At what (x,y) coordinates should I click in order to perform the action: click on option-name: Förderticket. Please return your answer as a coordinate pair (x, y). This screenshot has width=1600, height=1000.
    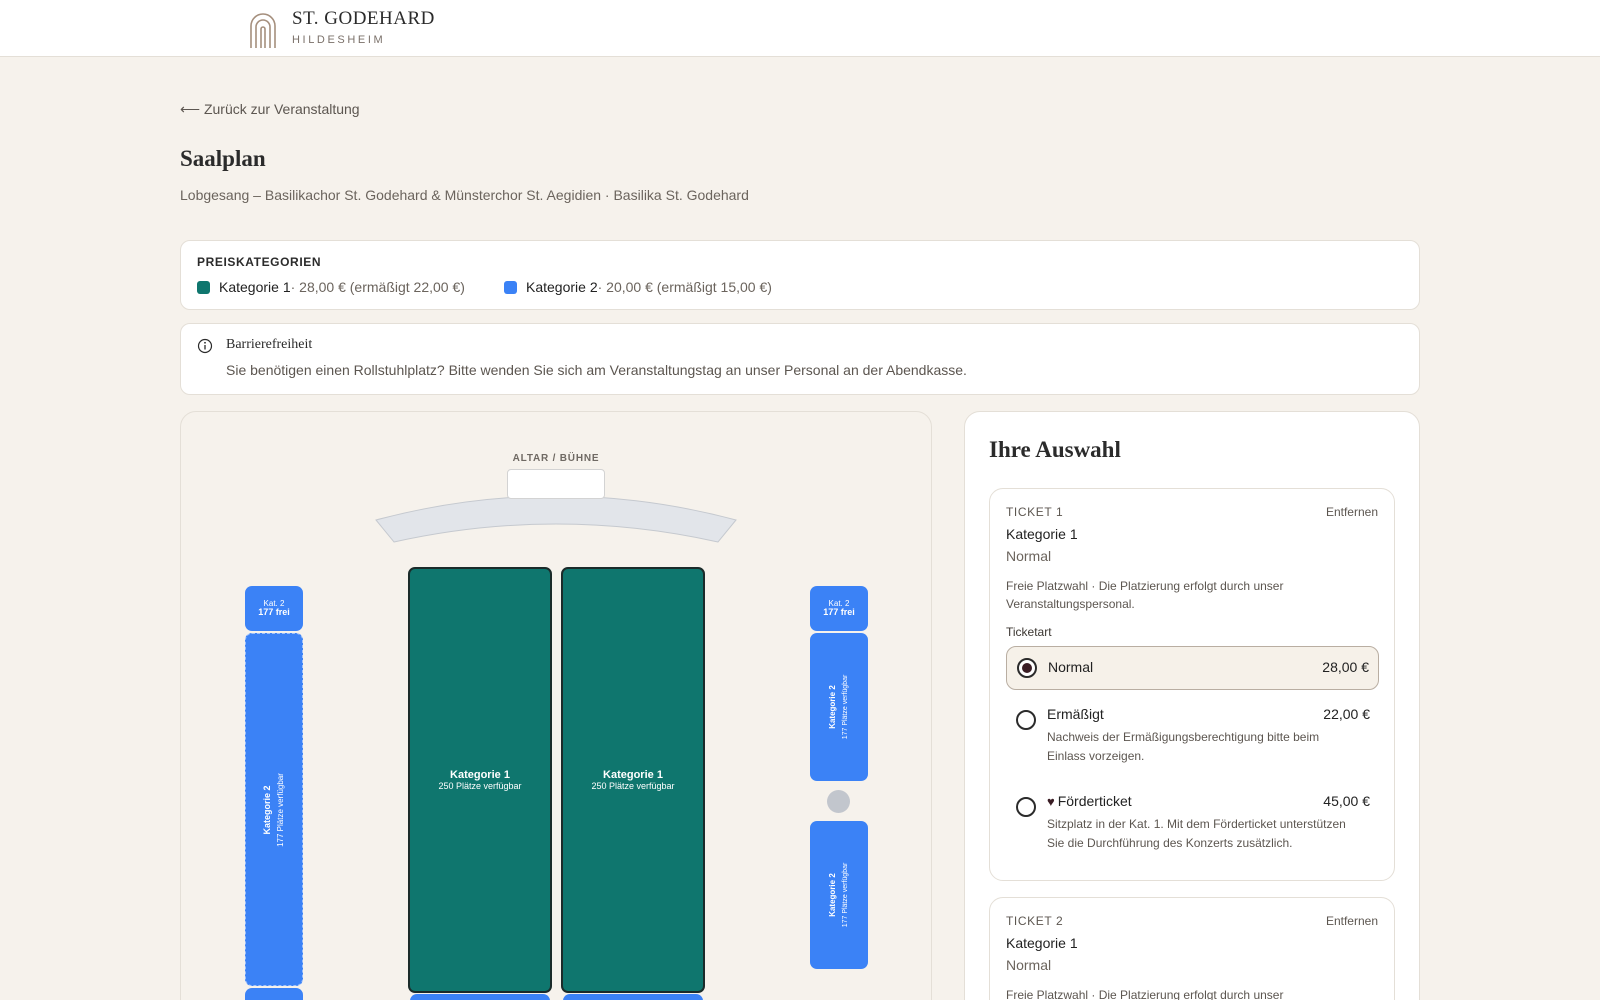
    Looking at the image, I should click on (1094, 801).